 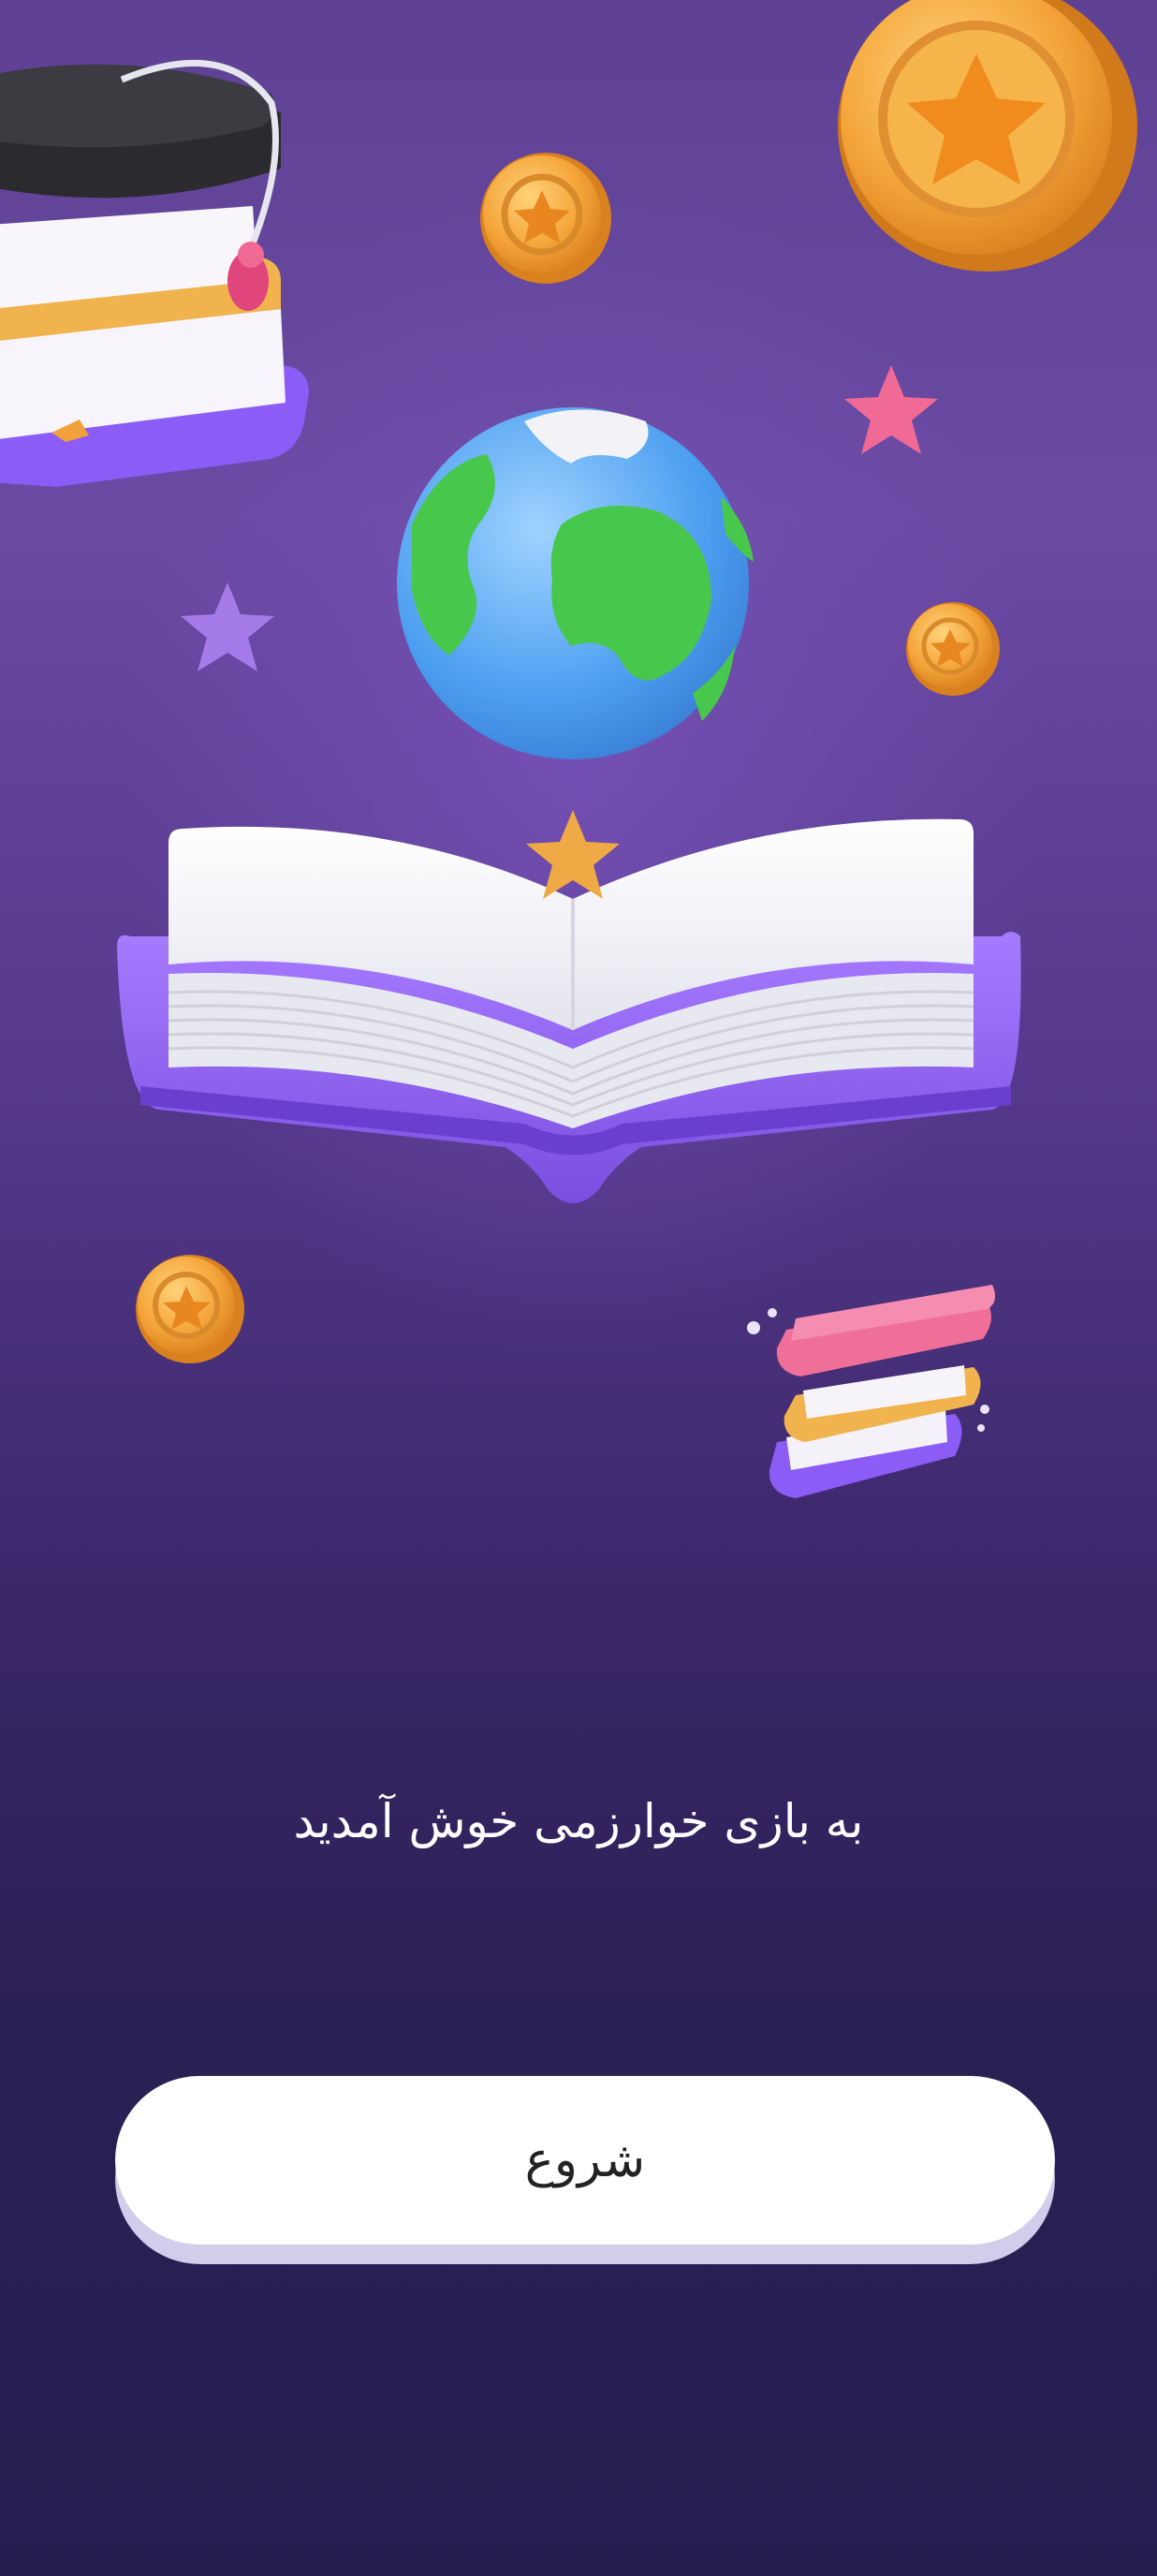 What do you see at coordinates (585, 2160) in the screenshot?
I see `start-button: شروع` at bounding box center [585, 2160].